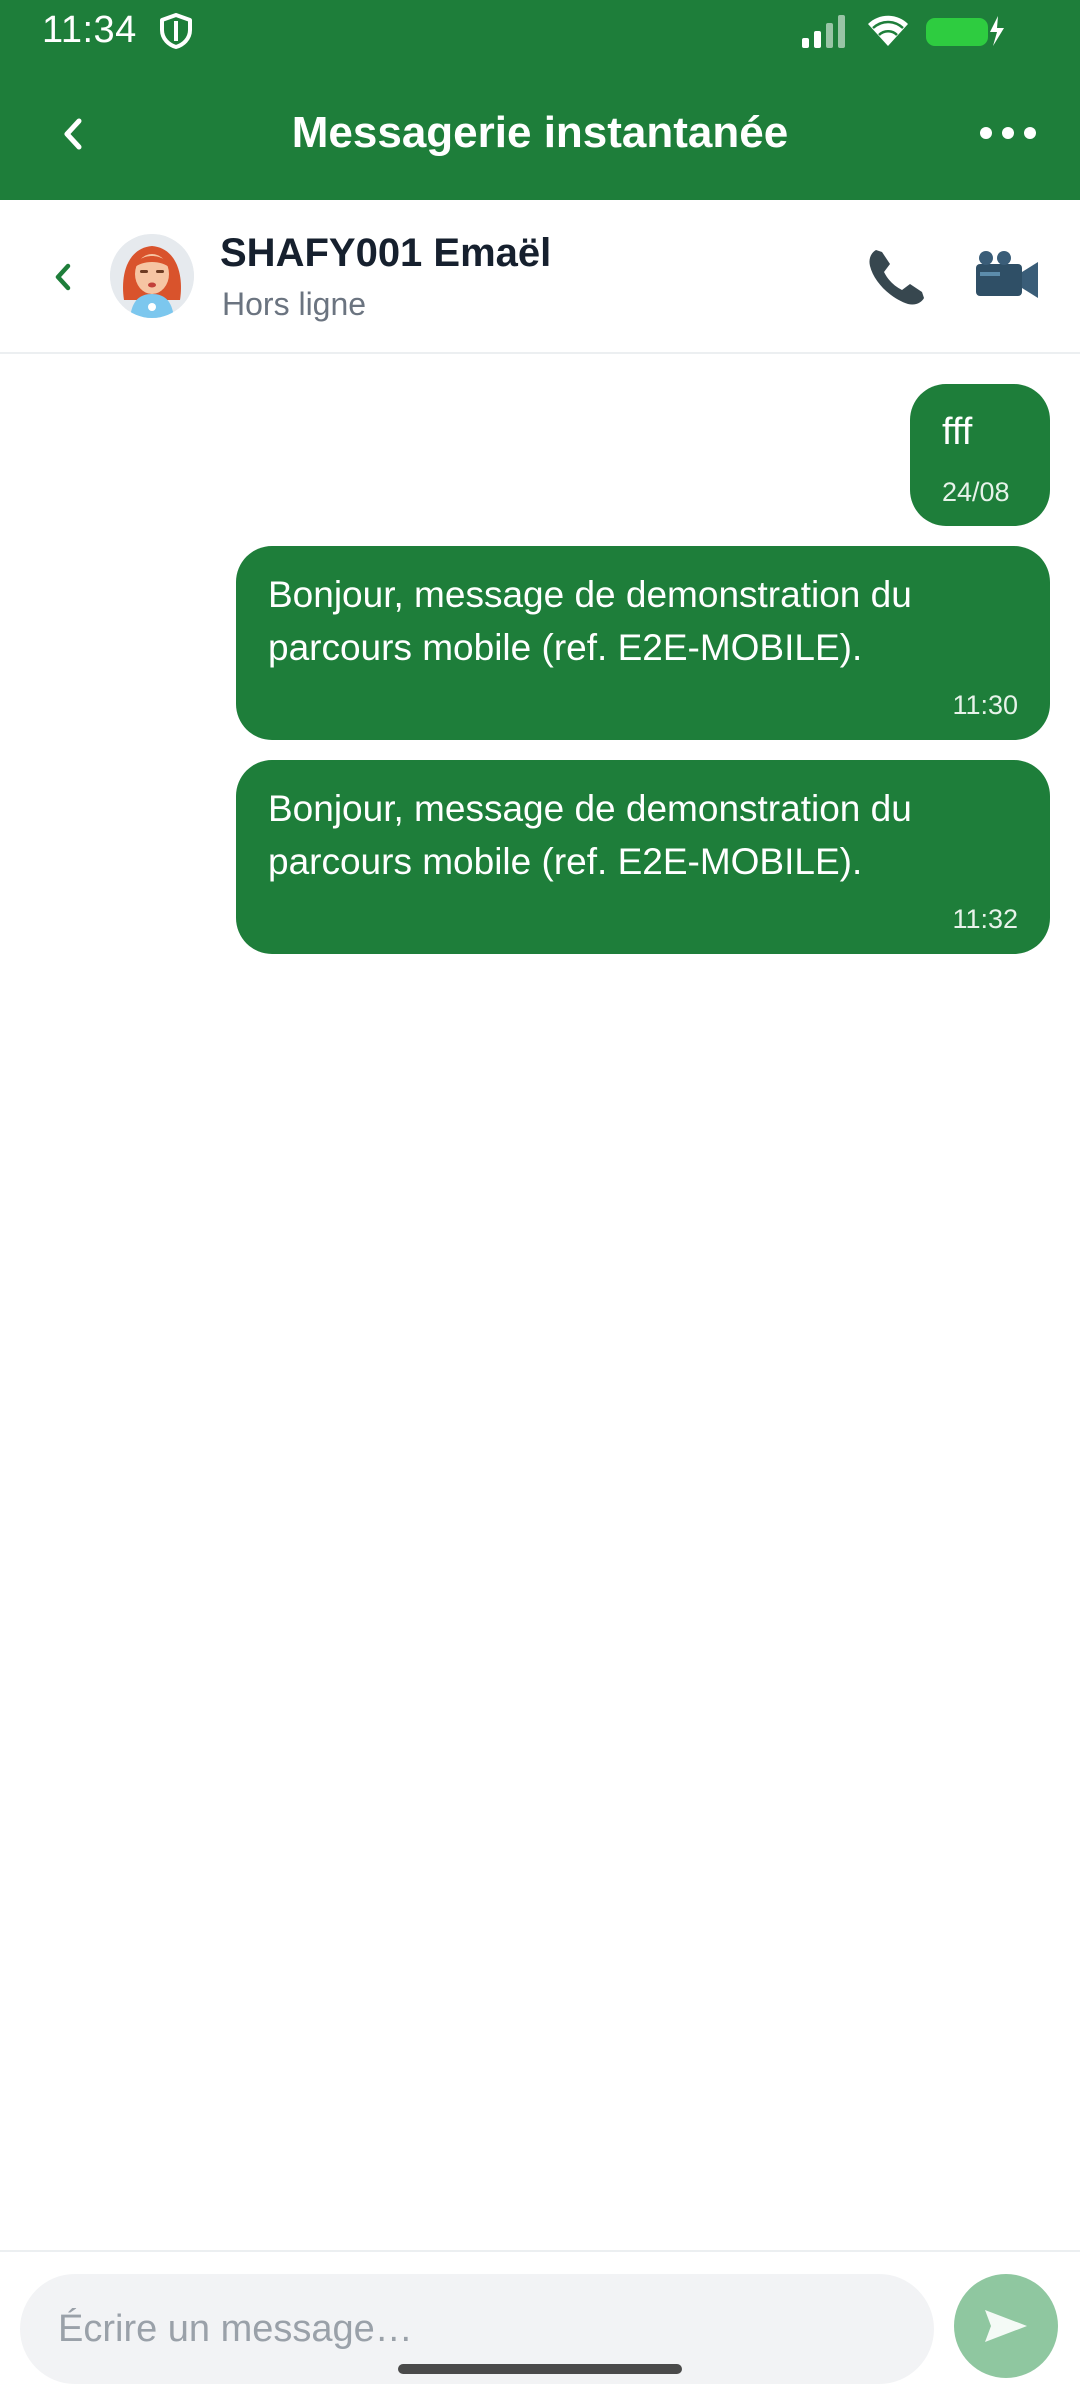 This screenshot has width=1080, height=2400. Describe the element at coordinates (89, 30) in the screenshot. I see `status-time: 11:34` at that location.